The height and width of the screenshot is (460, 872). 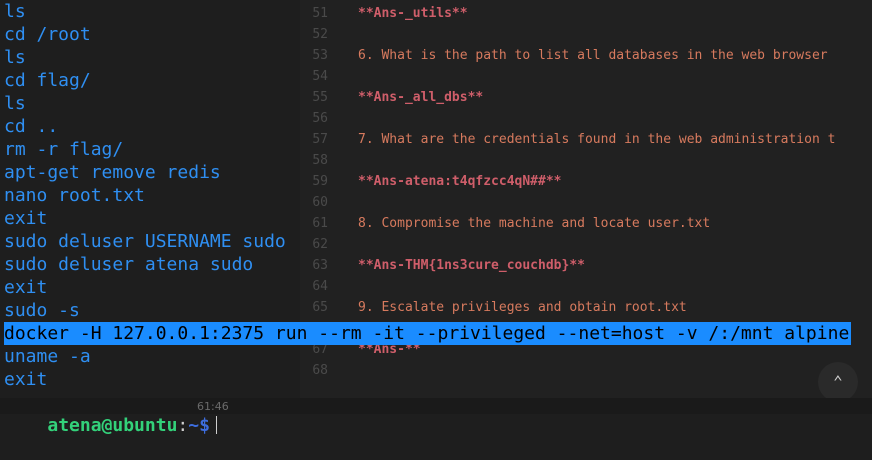 What do you see at coordinates (320, 181) in the screenshot?
I see `line-number: 59` at bounding box center [320, 181].